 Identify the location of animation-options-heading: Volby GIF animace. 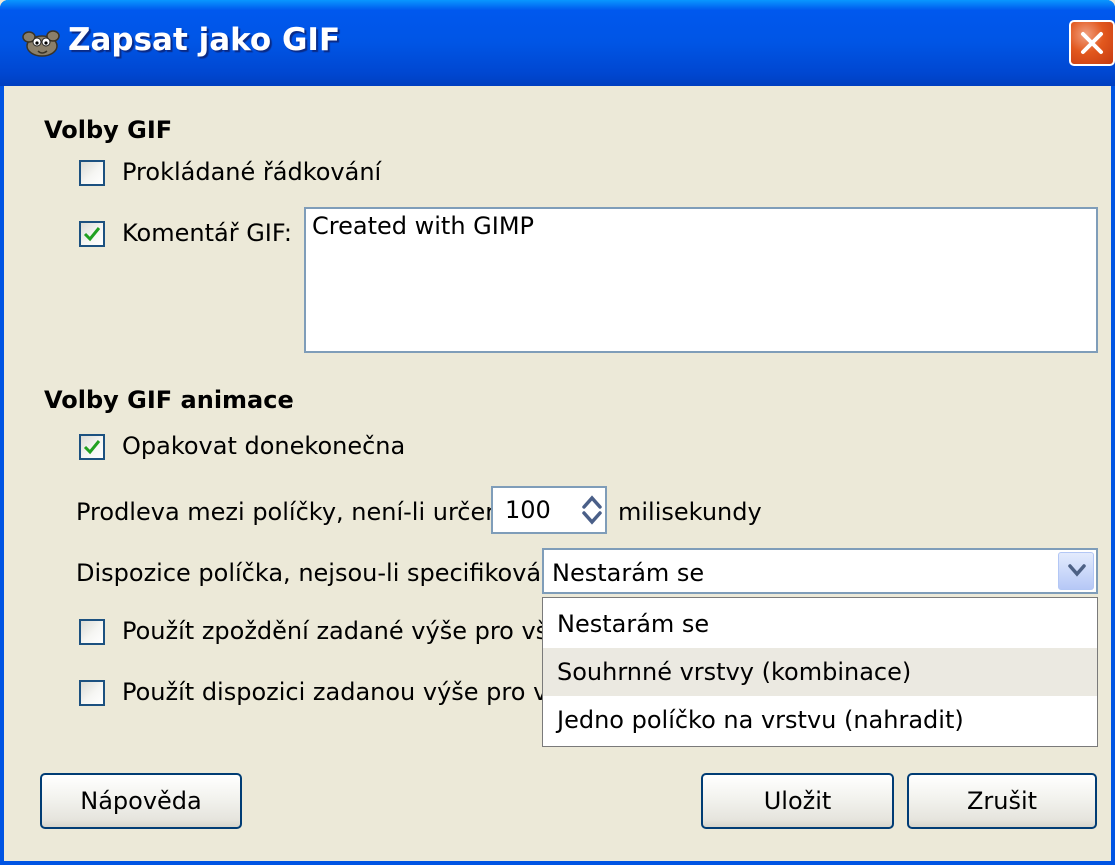
(169, 400).